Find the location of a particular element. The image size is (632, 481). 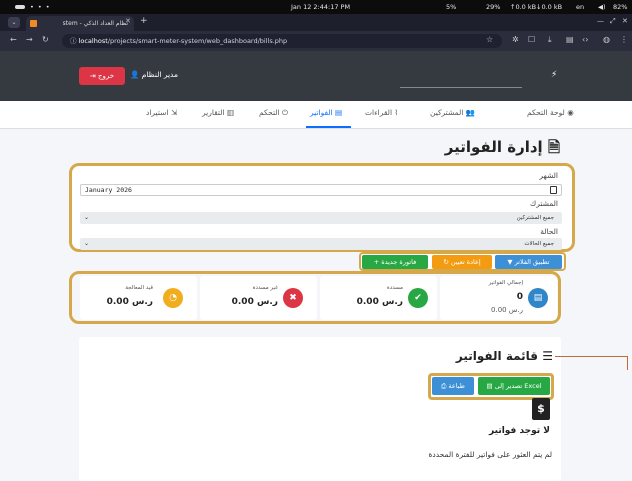

reload-icon: ↻ is located at coordinates (45, 39).